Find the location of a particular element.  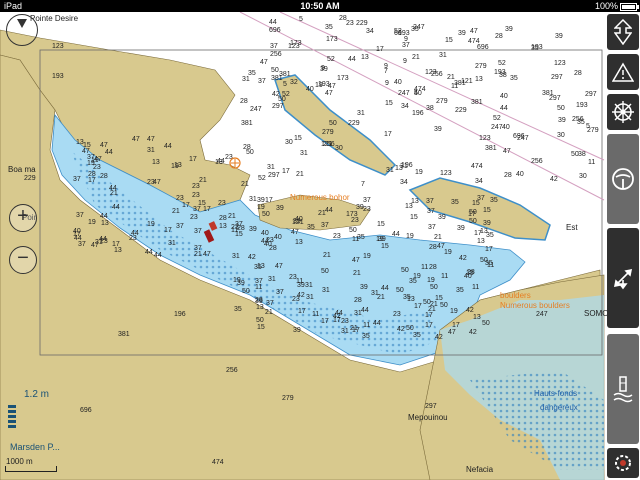

depth-sounding: 256 is located at coordinates (537, 161).